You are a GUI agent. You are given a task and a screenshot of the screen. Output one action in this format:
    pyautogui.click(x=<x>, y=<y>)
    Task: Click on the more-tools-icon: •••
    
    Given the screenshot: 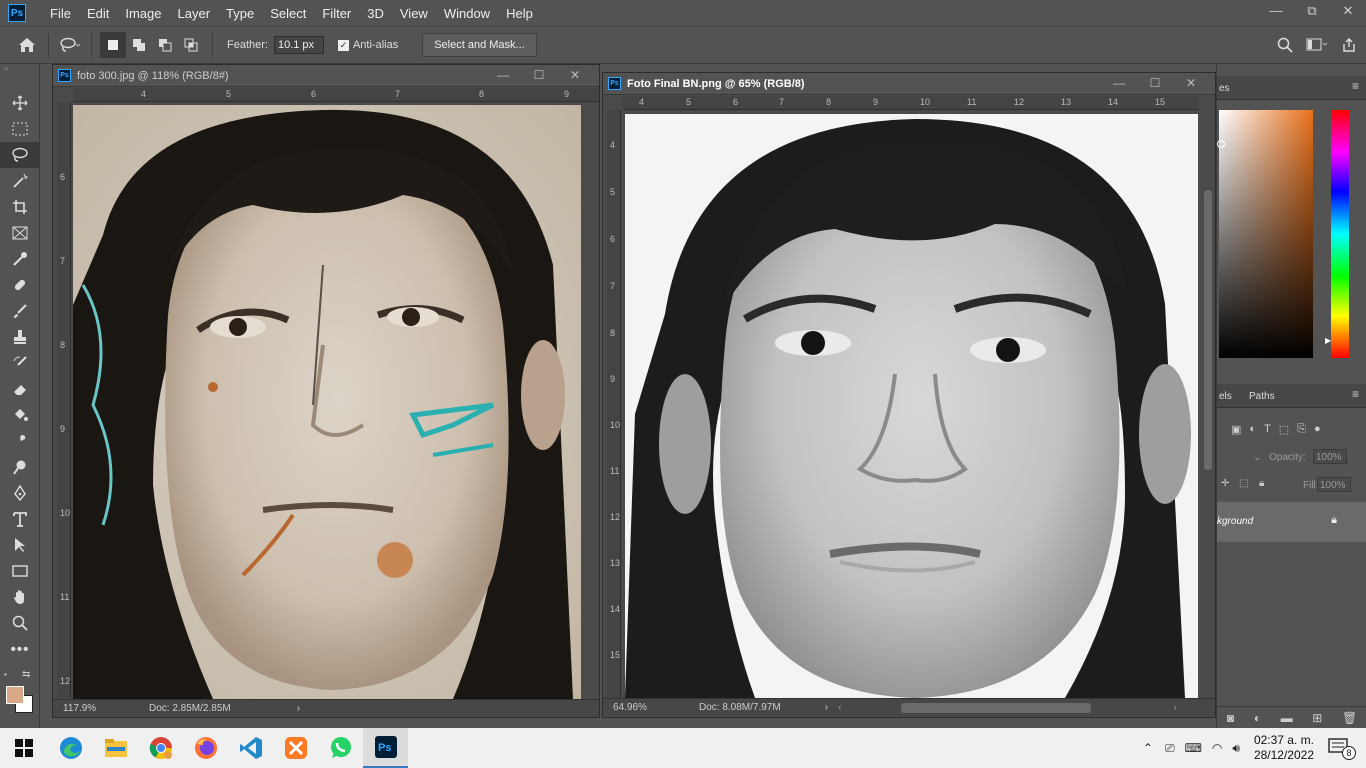 What is the action you would take?
    pyautogui.click(x=20, y=649)
    